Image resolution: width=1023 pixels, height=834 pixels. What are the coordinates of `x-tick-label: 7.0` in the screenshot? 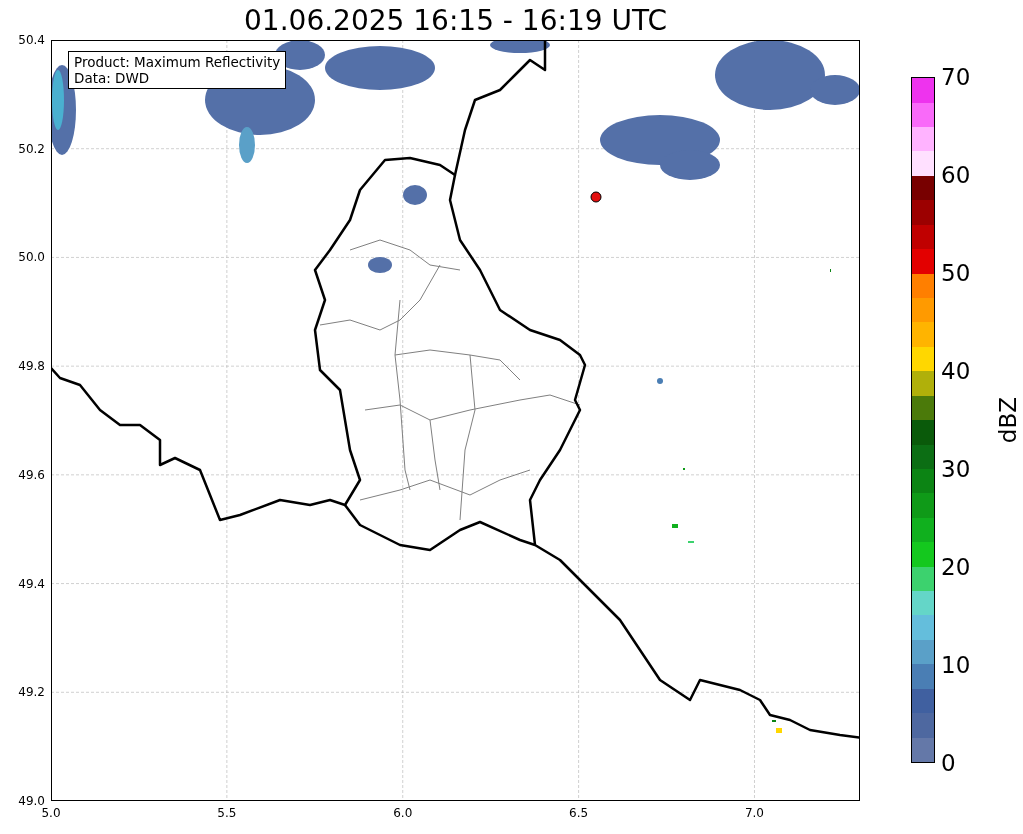 It's located at (754, 813).